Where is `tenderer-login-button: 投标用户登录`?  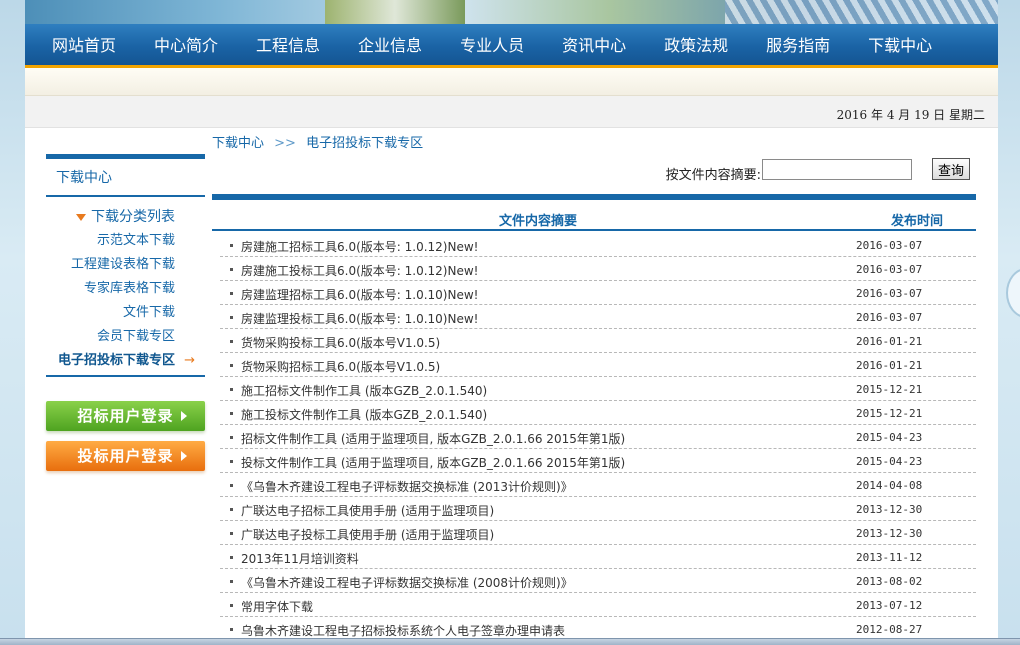 tenderer-login-button: 投标用户登录 is located at coordinates (125, 456).